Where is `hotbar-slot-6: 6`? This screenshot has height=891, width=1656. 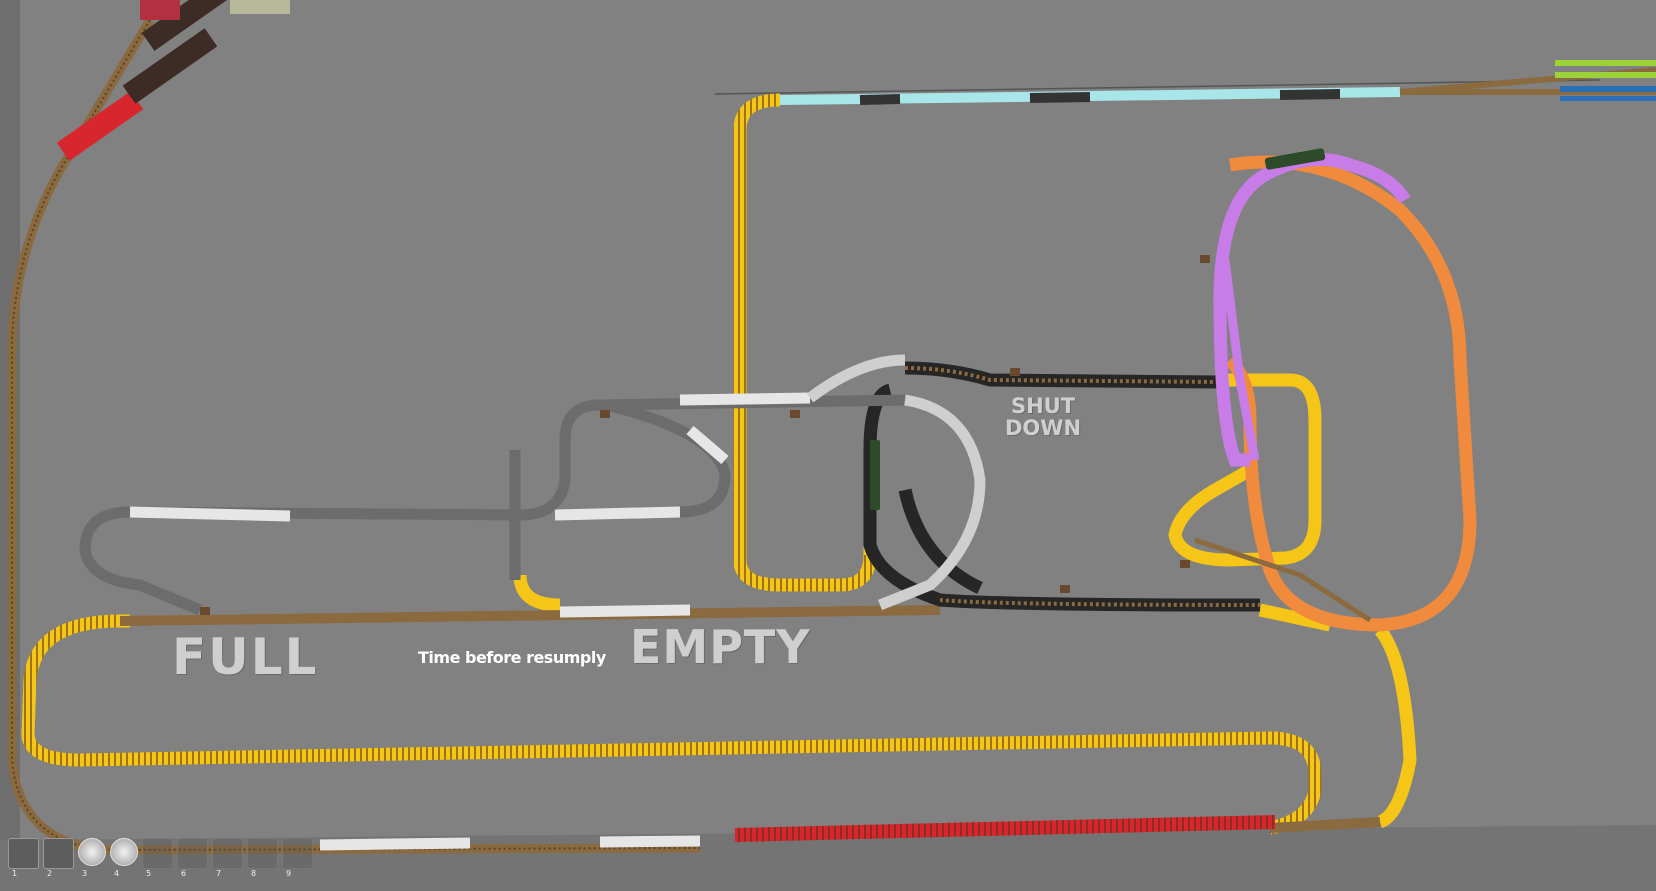
hotbar-slot-6: 6 is located at coordinates (192, 858).